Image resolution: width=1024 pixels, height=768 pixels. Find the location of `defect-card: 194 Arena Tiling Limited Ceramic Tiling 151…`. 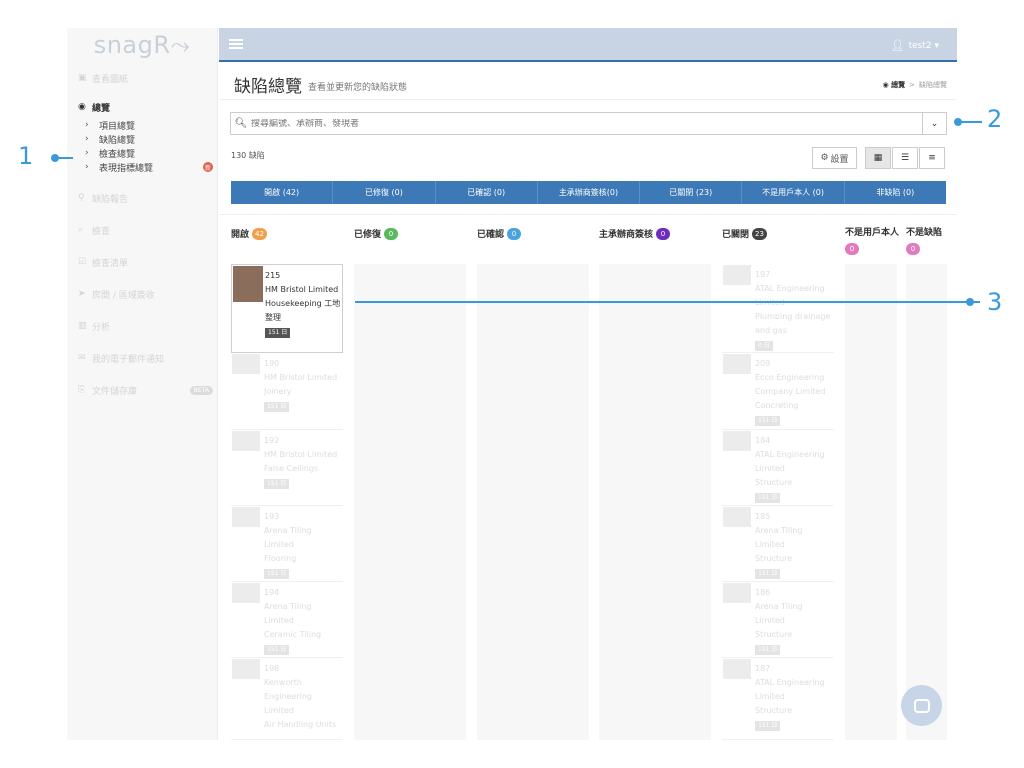

defect-card: 194 Arena Tiling Limited Ceramic Tiling 151… is located at coordinates (287, 620).